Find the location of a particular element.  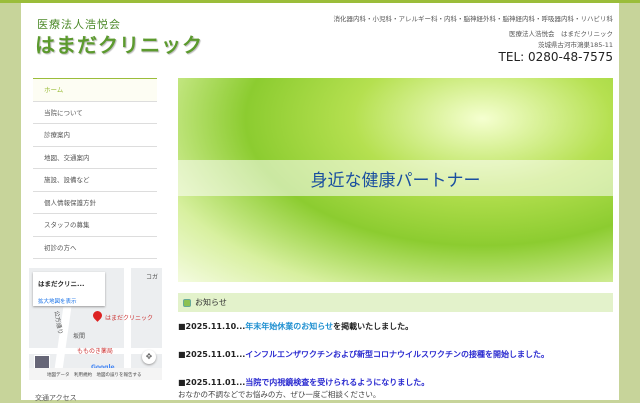

clinic-logo: はまだクリニック is located at coordinates (119, 43).